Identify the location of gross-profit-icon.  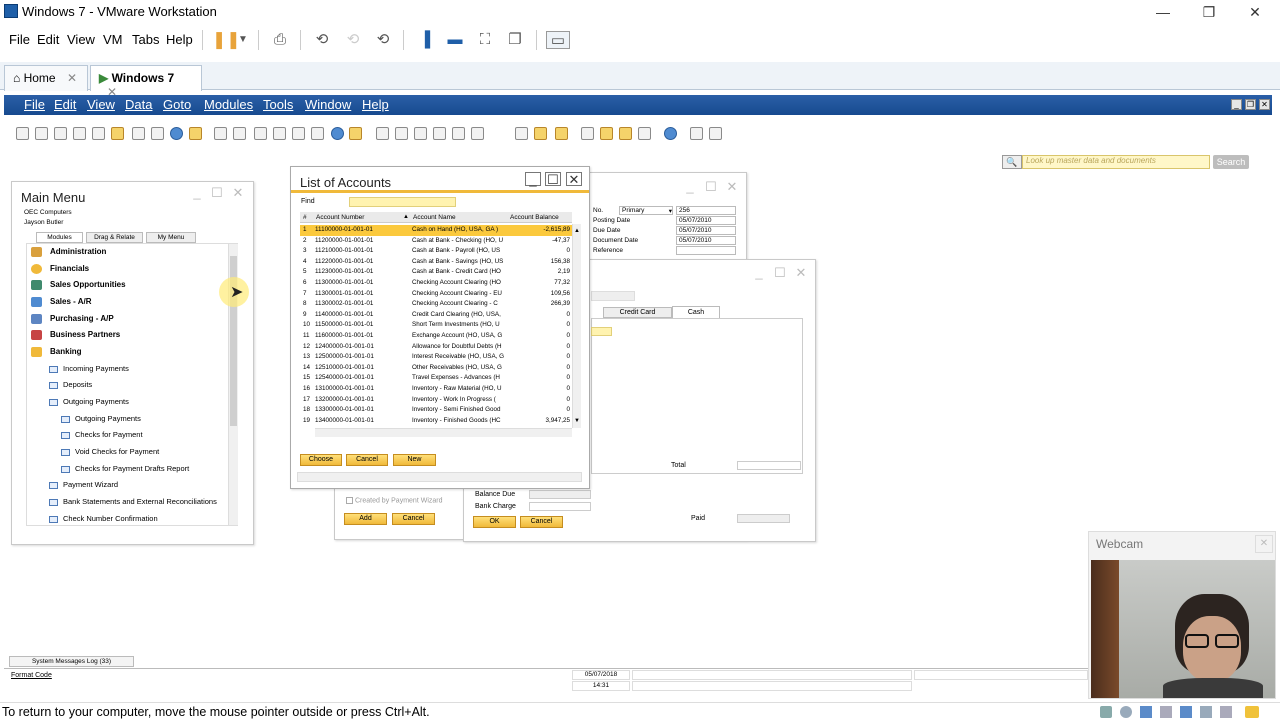
(458, 133).